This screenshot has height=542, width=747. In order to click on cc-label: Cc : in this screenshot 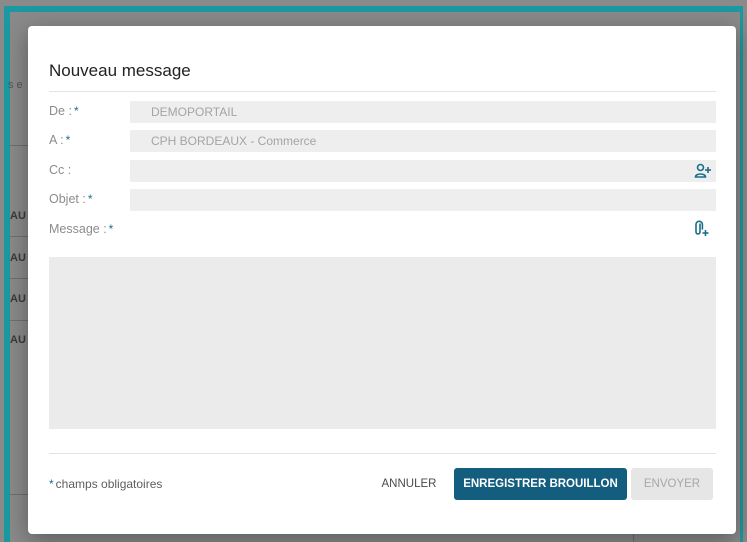, I will do `click(60, 170)`.